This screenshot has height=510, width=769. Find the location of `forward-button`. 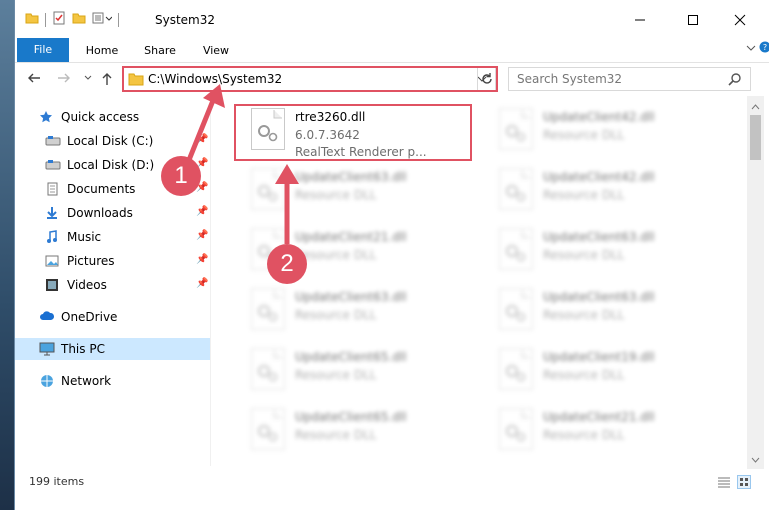

forward-button is located at coordinates (64, 80).